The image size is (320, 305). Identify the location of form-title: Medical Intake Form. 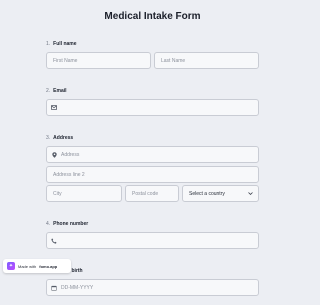
(152, 16).